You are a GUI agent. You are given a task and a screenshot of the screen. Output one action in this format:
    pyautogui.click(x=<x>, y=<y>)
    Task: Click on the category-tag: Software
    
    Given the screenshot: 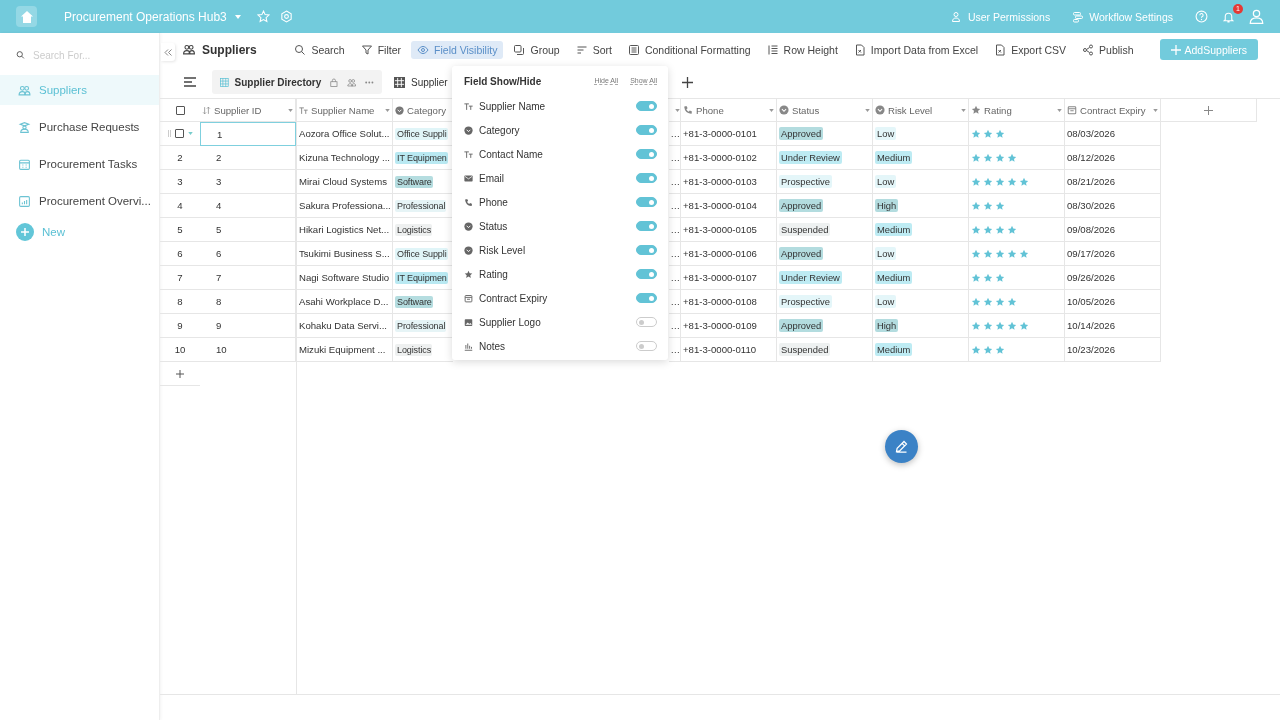 What is the action you would take?
    pyautogui.click(x=414, y=301)
    